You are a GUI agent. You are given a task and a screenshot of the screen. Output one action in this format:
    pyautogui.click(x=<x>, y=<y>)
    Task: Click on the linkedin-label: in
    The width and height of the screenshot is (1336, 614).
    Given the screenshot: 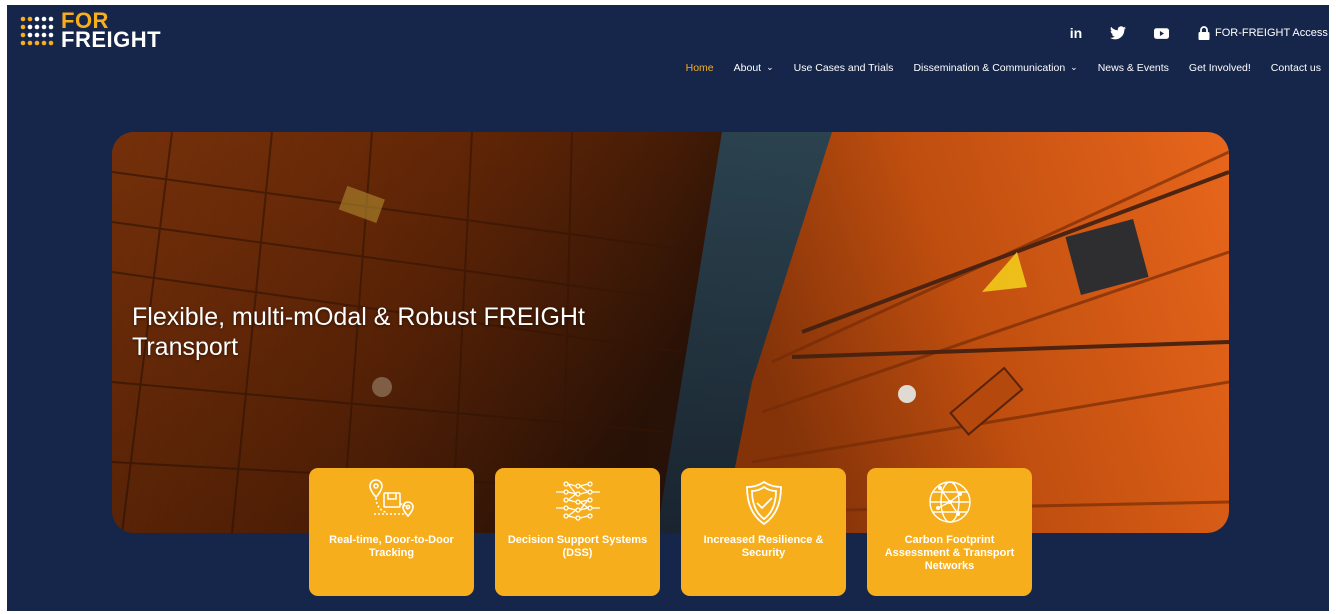 What is the action you would take?
    pyautogui.click(x=1076, y=33)
    